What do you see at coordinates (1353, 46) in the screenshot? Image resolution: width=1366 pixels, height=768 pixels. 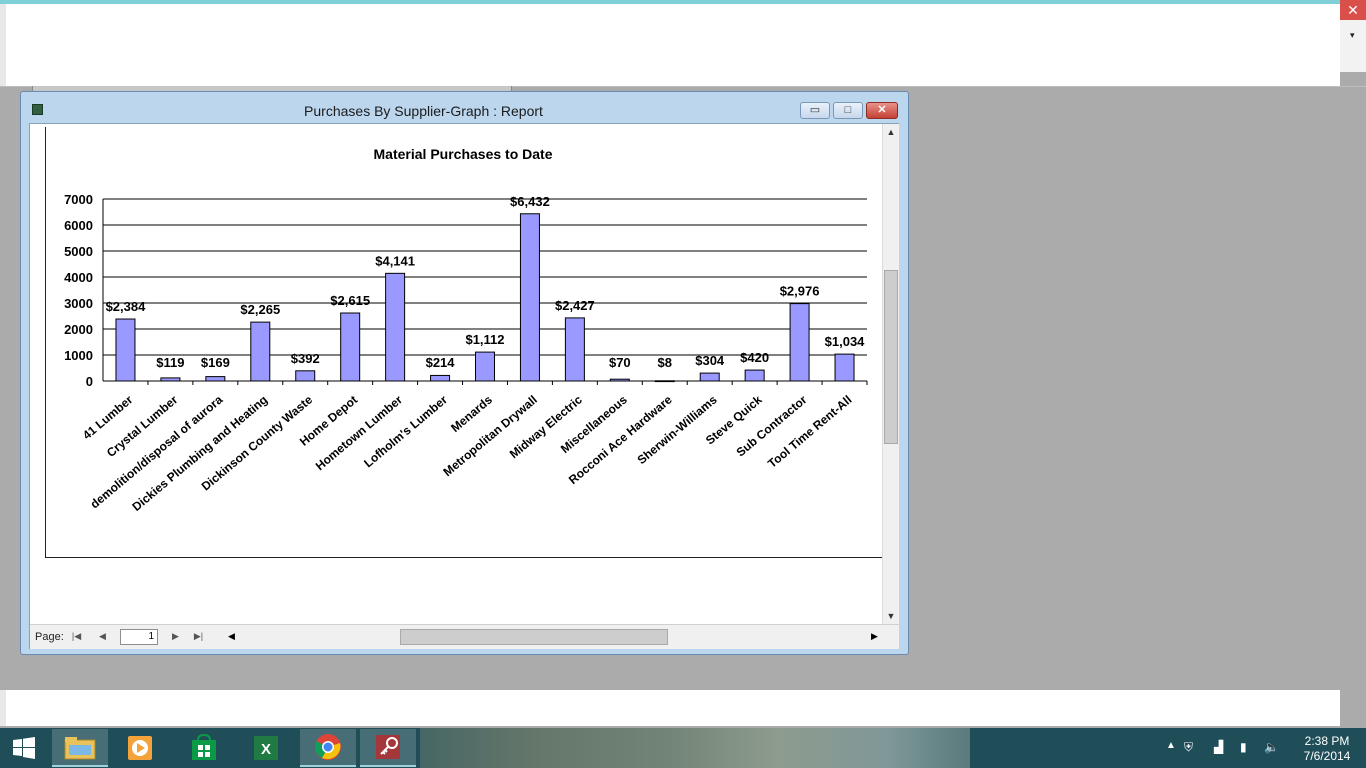 I see `ribbon-options: ▾` at bounding box center [1353, 46].